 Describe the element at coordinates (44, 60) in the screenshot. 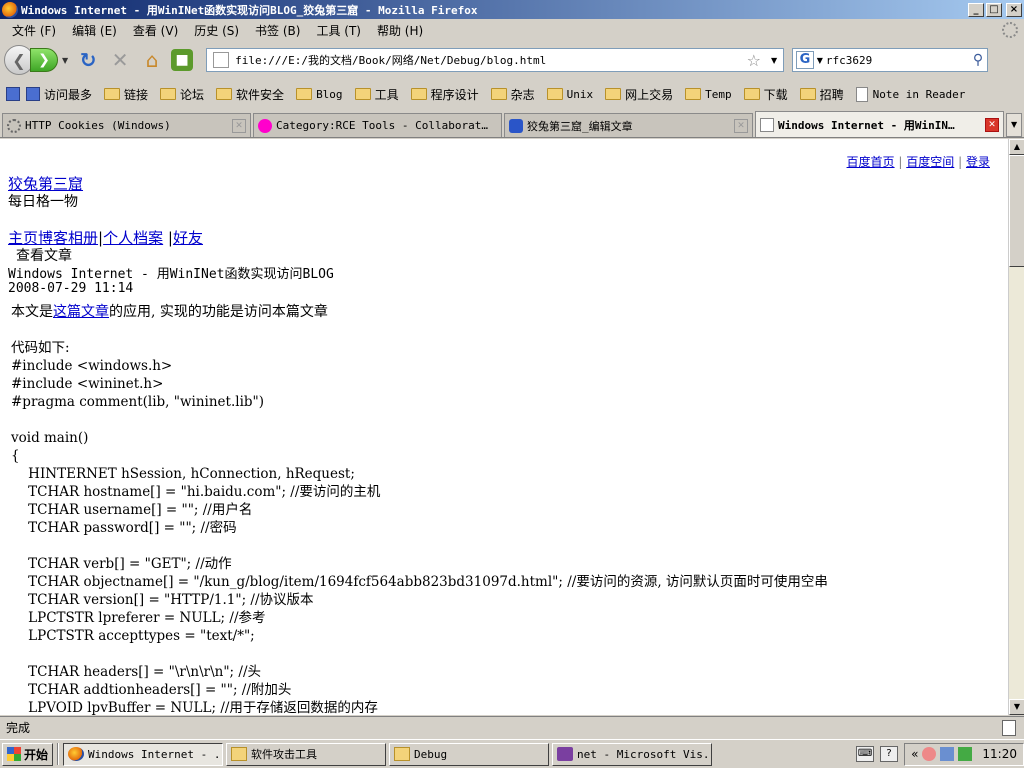

I see `forward-button: ❯` at that location.